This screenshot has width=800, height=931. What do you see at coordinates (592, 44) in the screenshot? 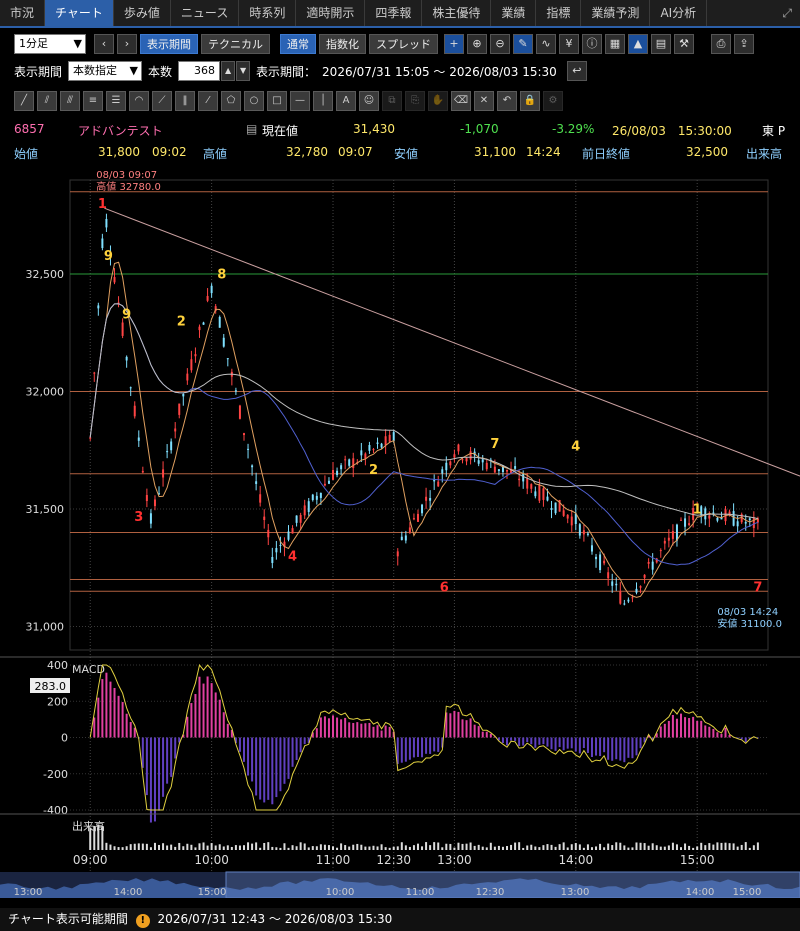
I see `info-icon: ⓘ` at bounding box center [592, 44].